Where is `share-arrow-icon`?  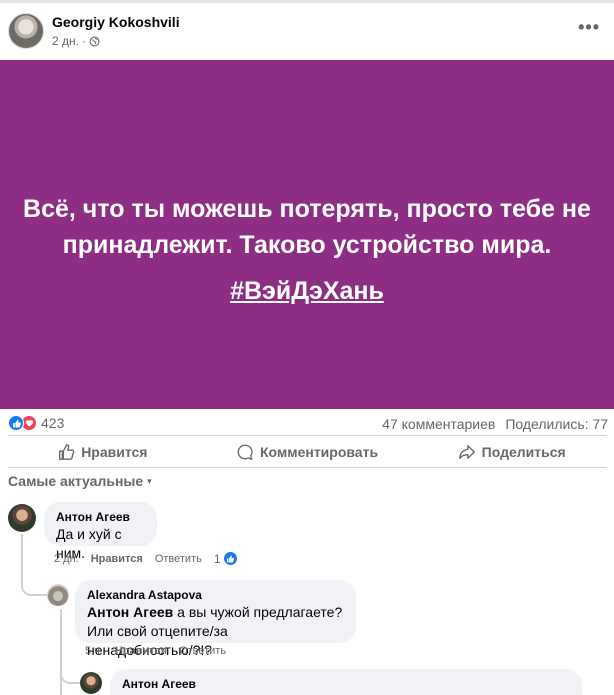
share-arrow-icon is located at coordinates (466, 452).